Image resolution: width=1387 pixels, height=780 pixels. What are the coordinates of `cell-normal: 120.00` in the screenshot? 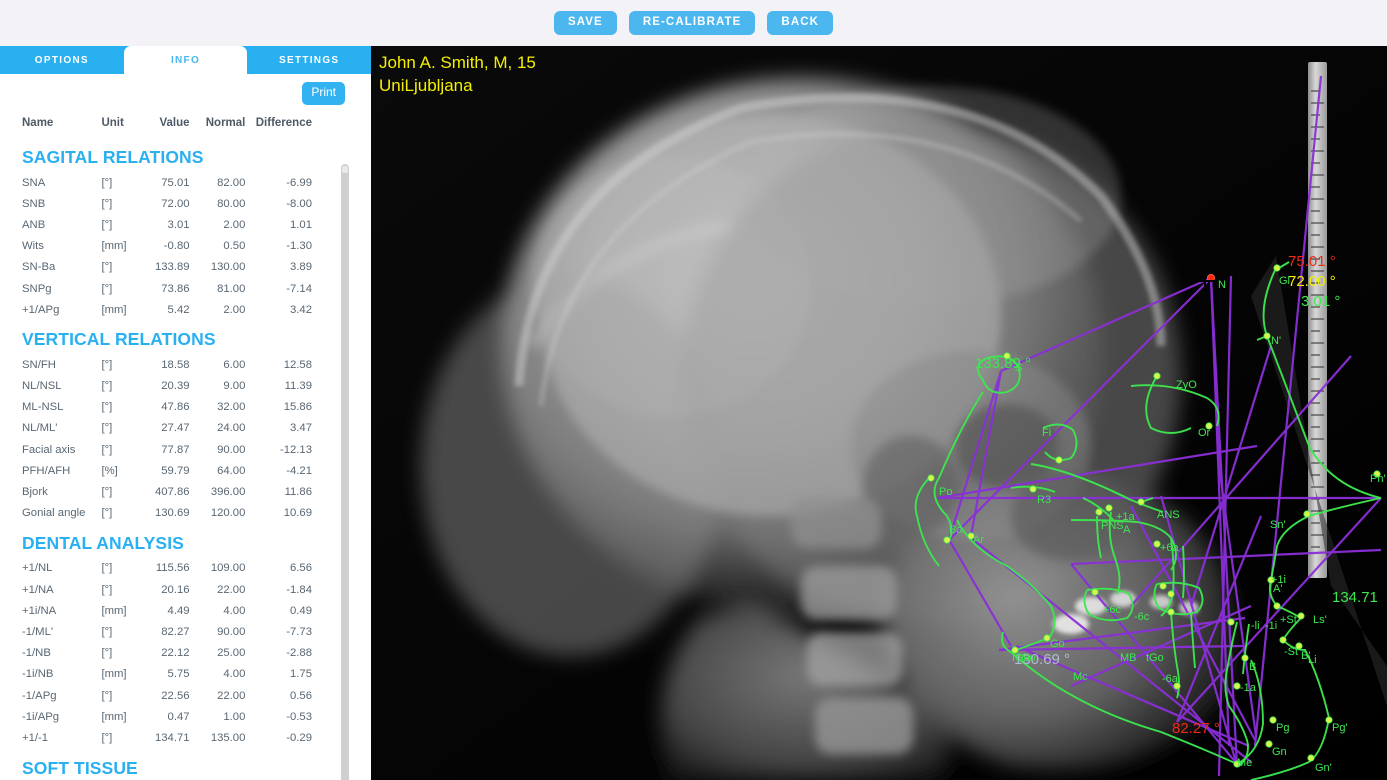 It's located at (228, 513).